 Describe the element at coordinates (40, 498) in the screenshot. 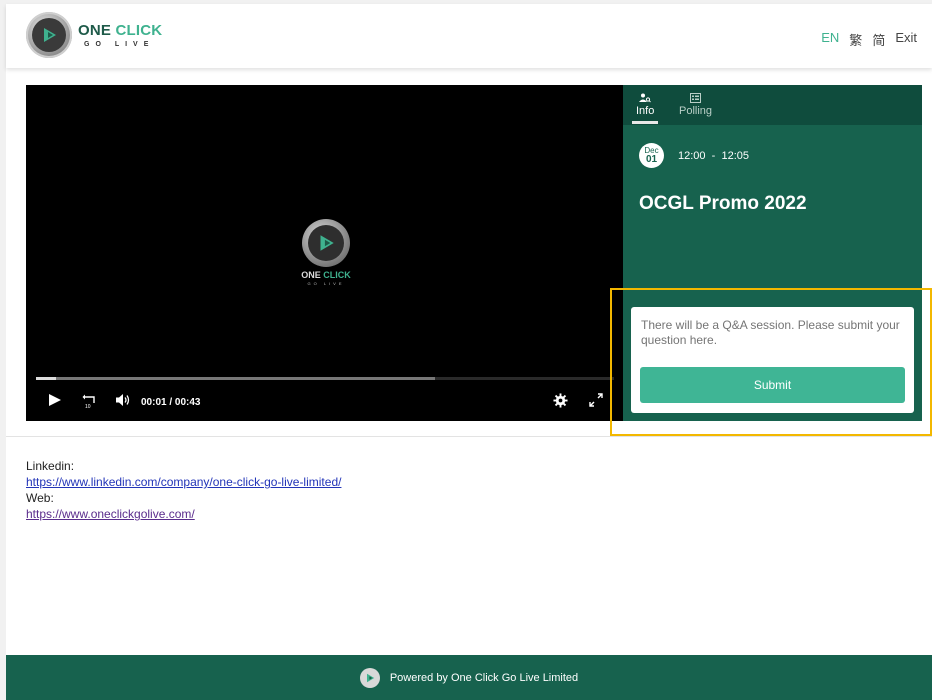

I see `web-label: Web:` at that location.